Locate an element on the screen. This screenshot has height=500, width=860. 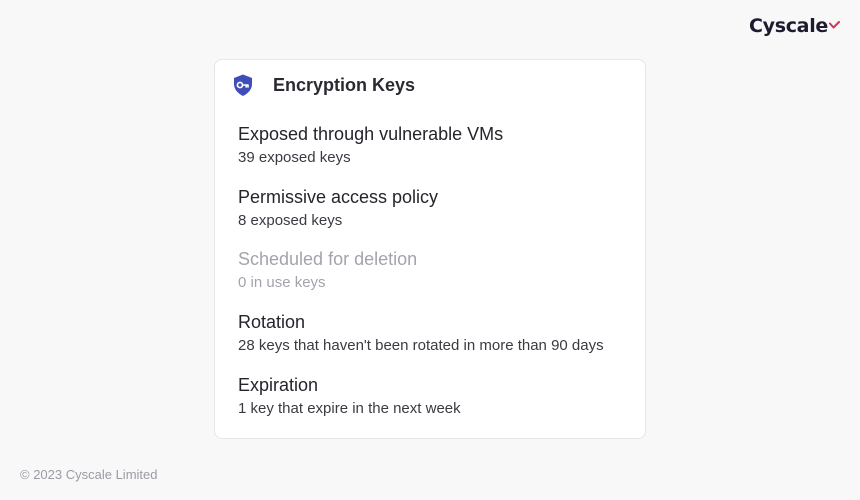
item-subtitle: 8 exposed keys is located at coordinates (290, 220).